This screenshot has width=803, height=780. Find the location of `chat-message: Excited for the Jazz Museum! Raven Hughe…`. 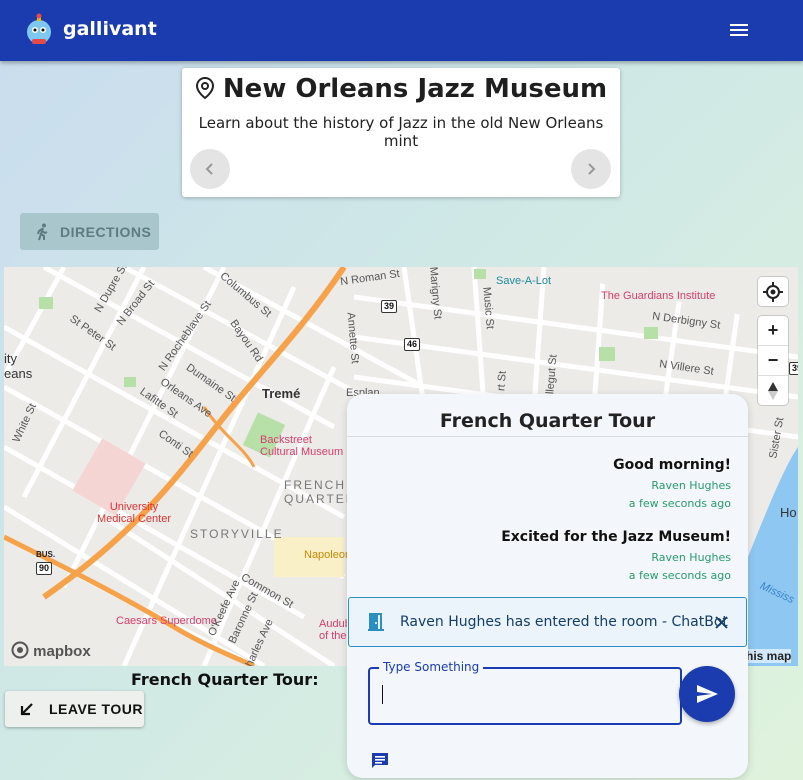

chat-message: Excited for the Jazz Museum! Raven Hughe… is located at coordinates (616, 555).